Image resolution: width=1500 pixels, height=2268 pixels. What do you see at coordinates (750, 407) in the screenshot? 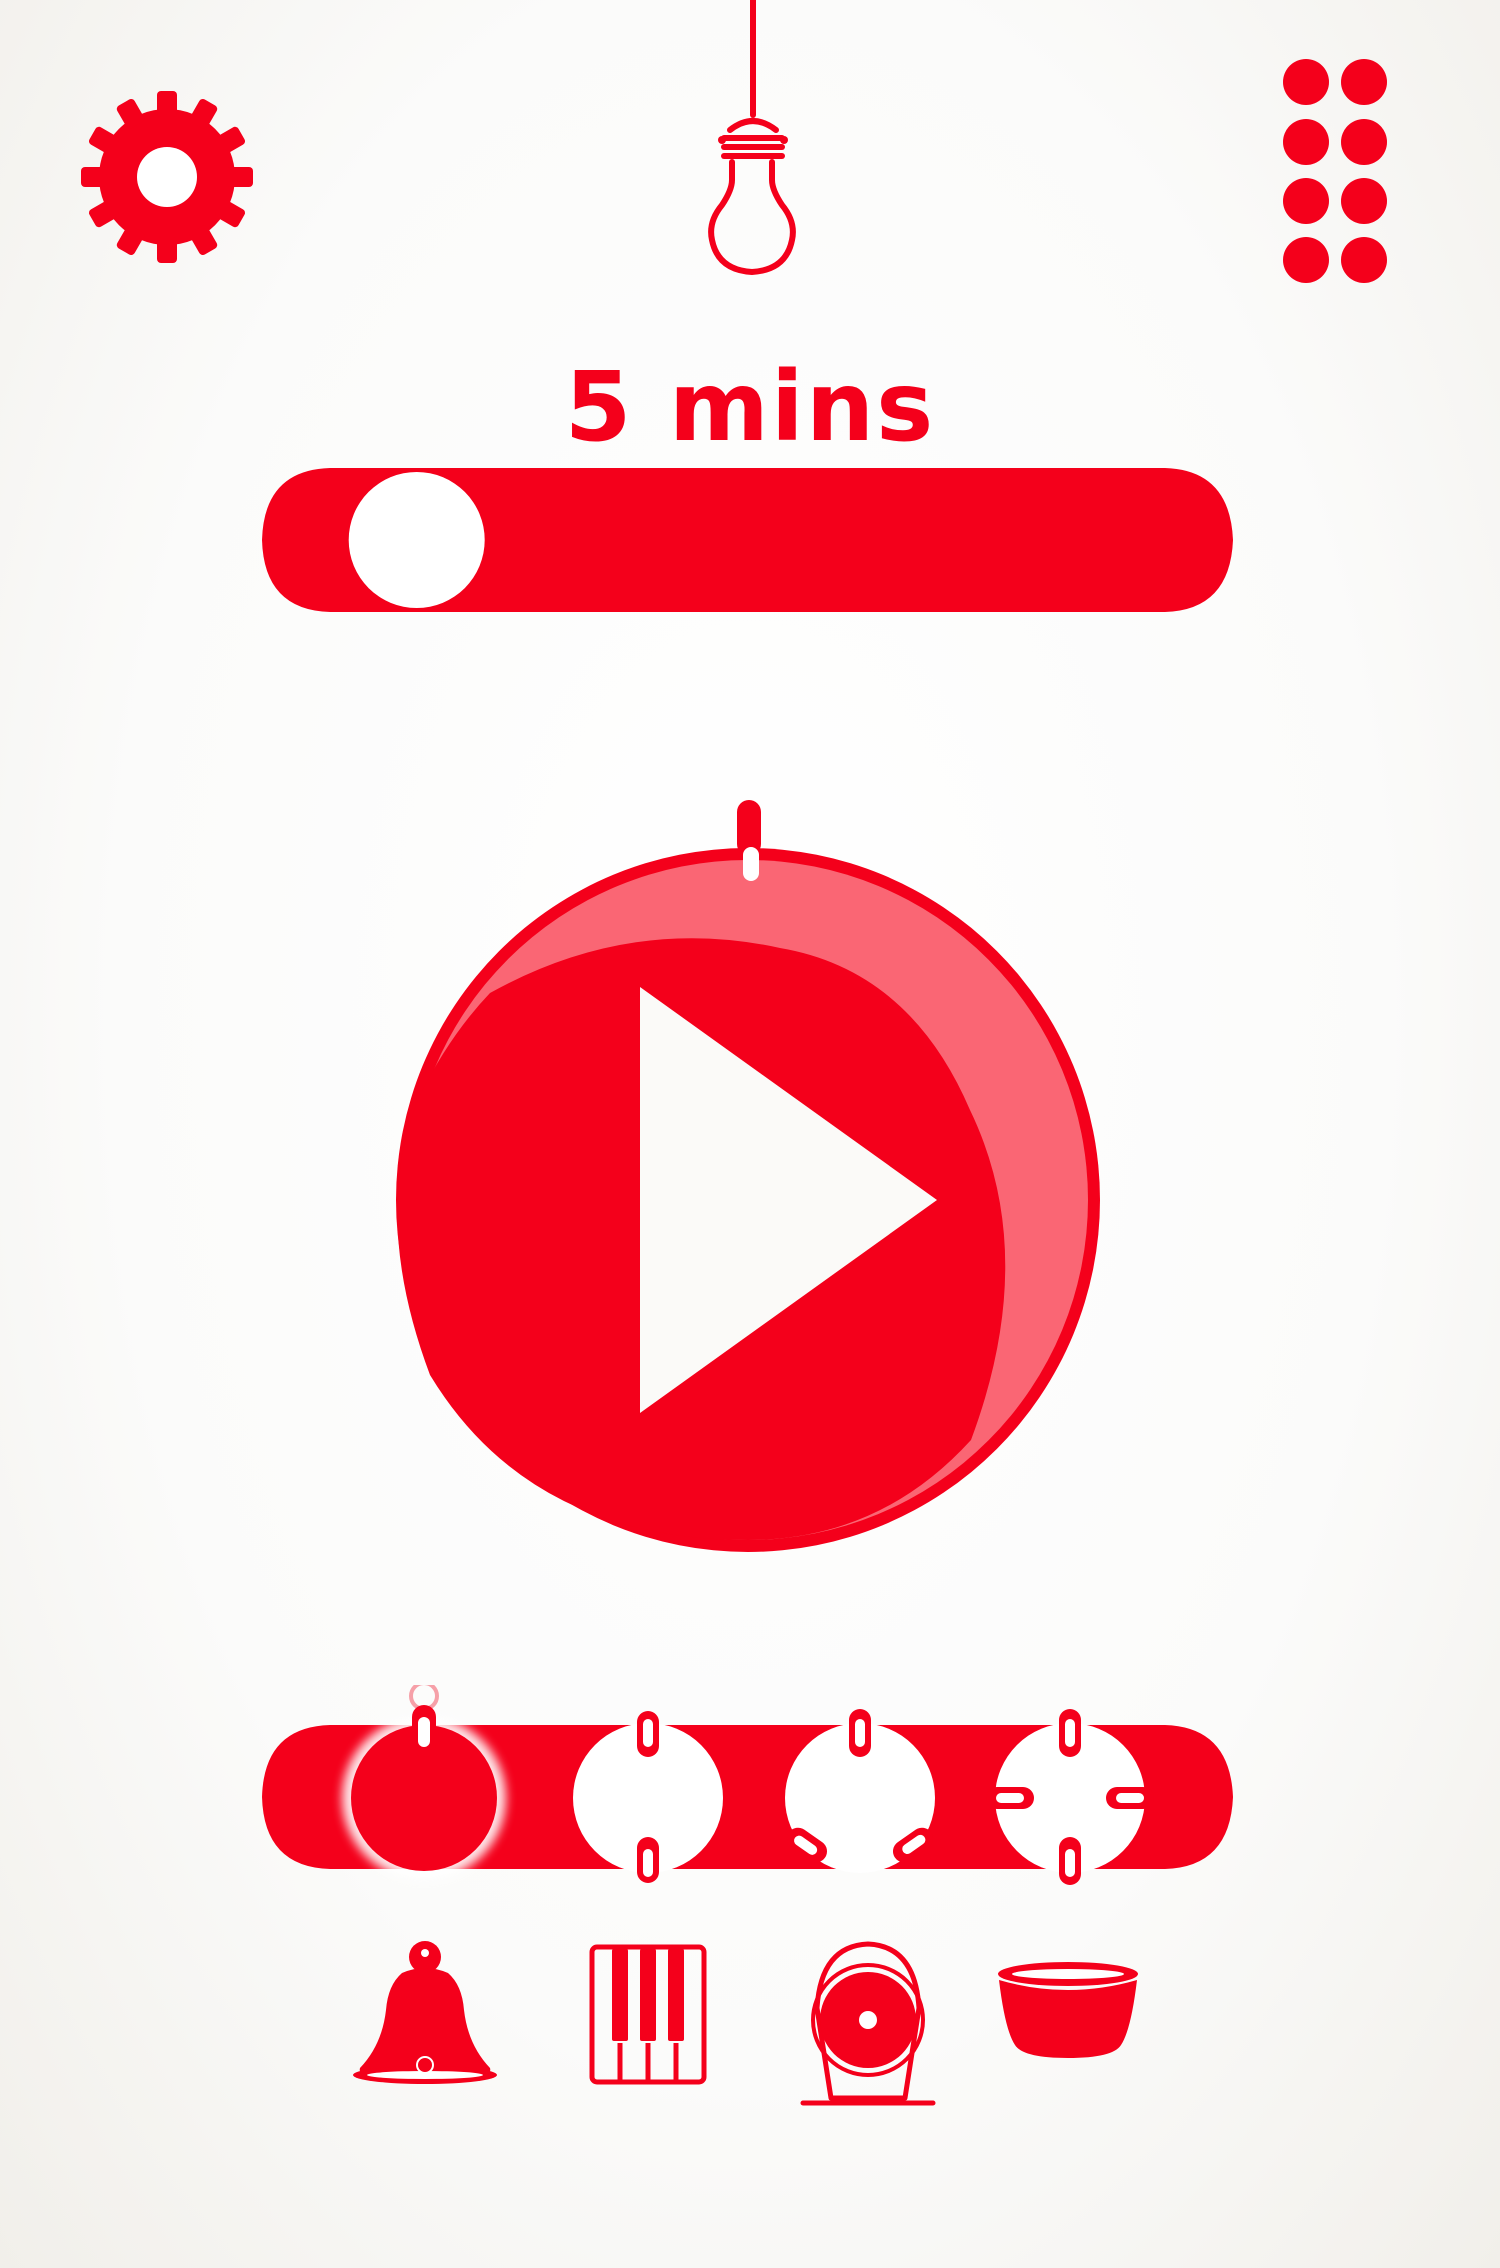
I see `duration-label: 5 mins` at bounding box center [750, 407].